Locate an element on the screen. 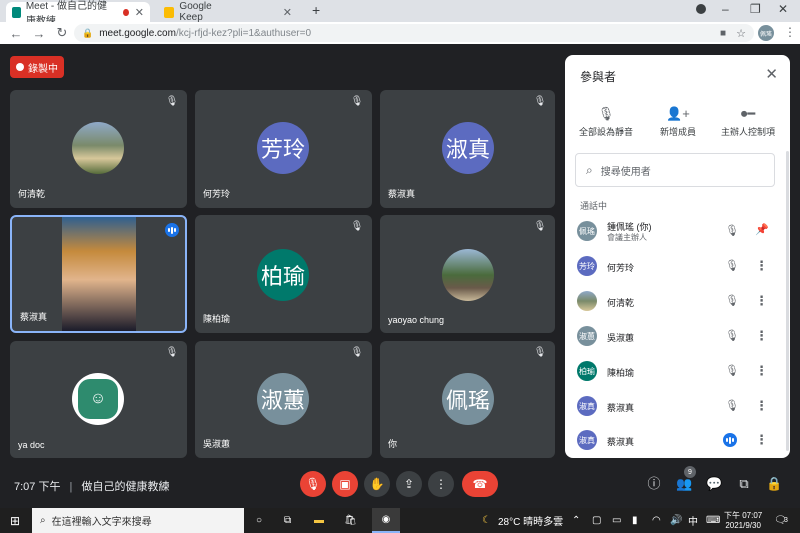 This screenshot has height=533, width=800. participant-avatar: 芳玲 is located at coordinates (283, 148).